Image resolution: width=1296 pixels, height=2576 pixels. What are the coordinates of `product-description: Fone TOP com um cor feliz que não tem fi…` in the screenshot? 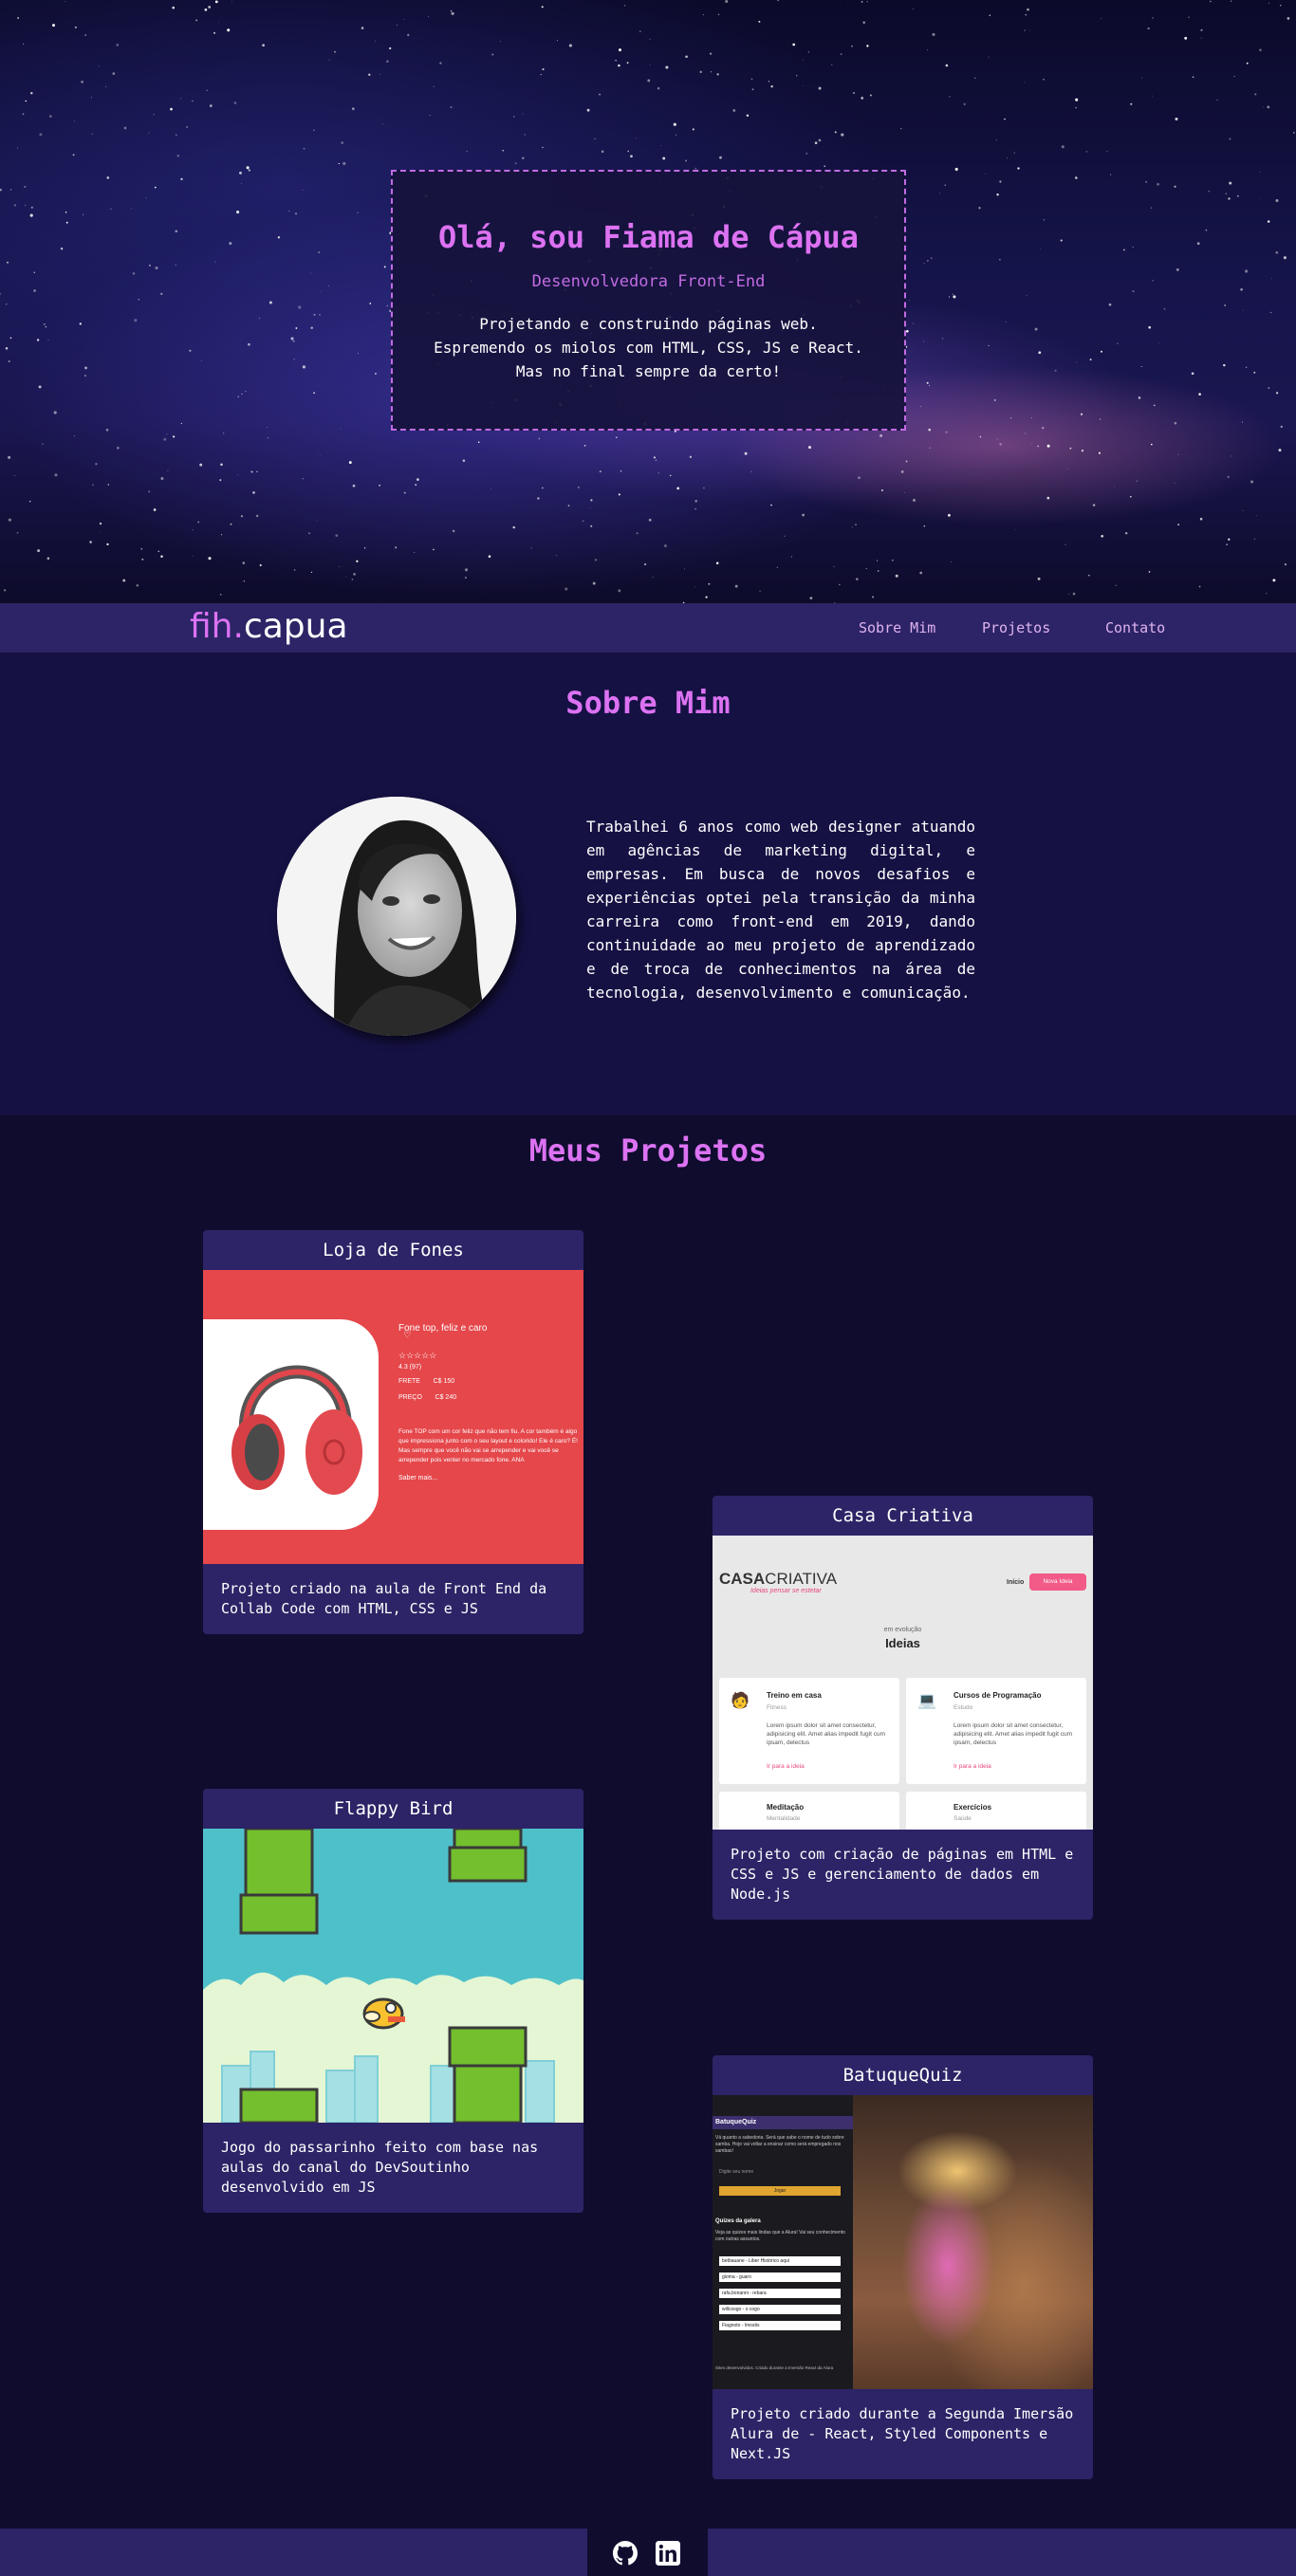 It's located at (488, 1445).